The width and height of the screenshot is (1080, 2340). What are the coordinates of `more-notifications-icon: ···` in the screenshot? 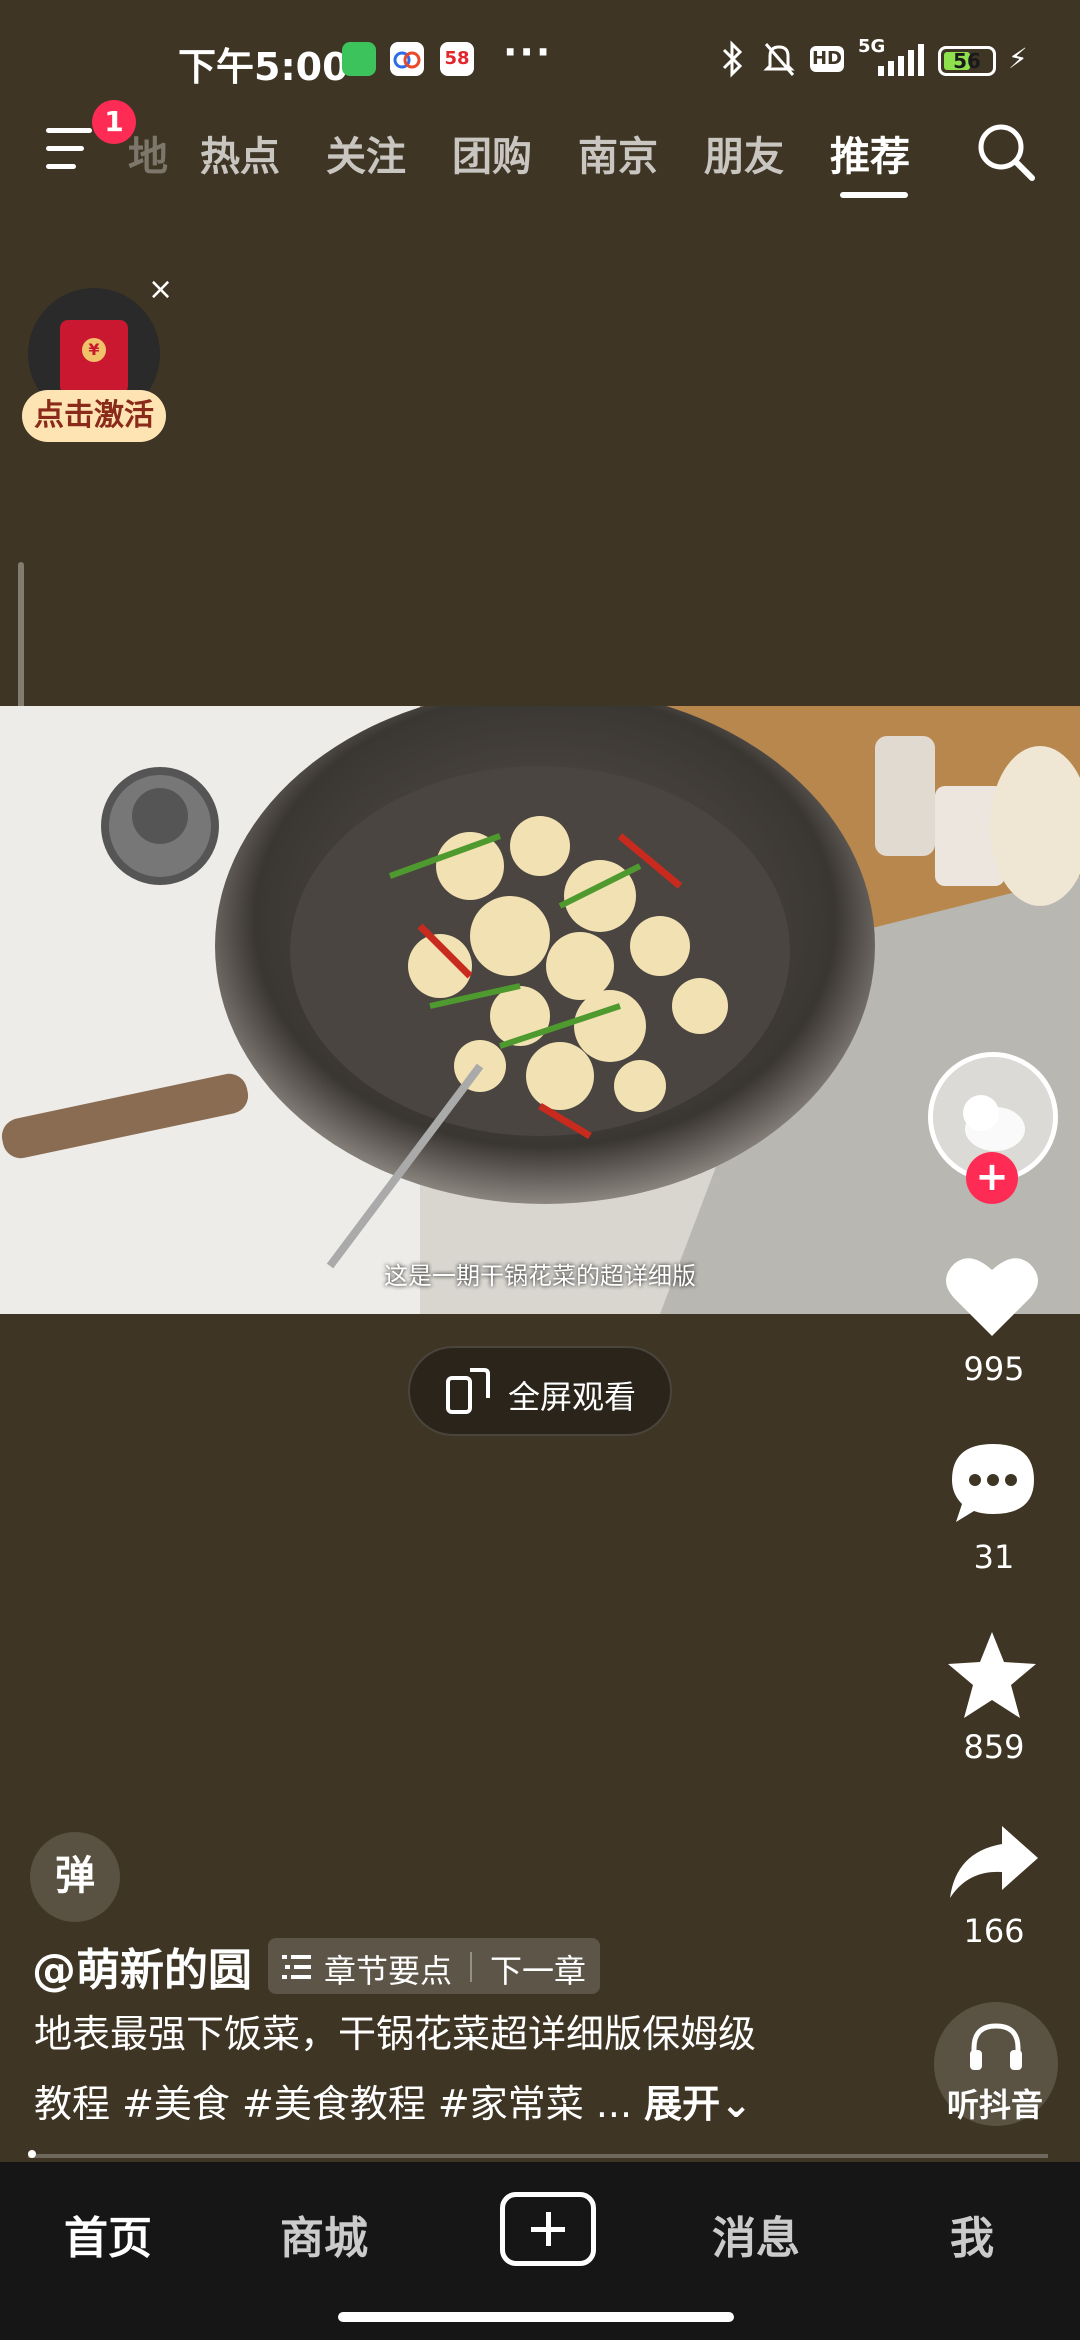 It's located at (528, 52).